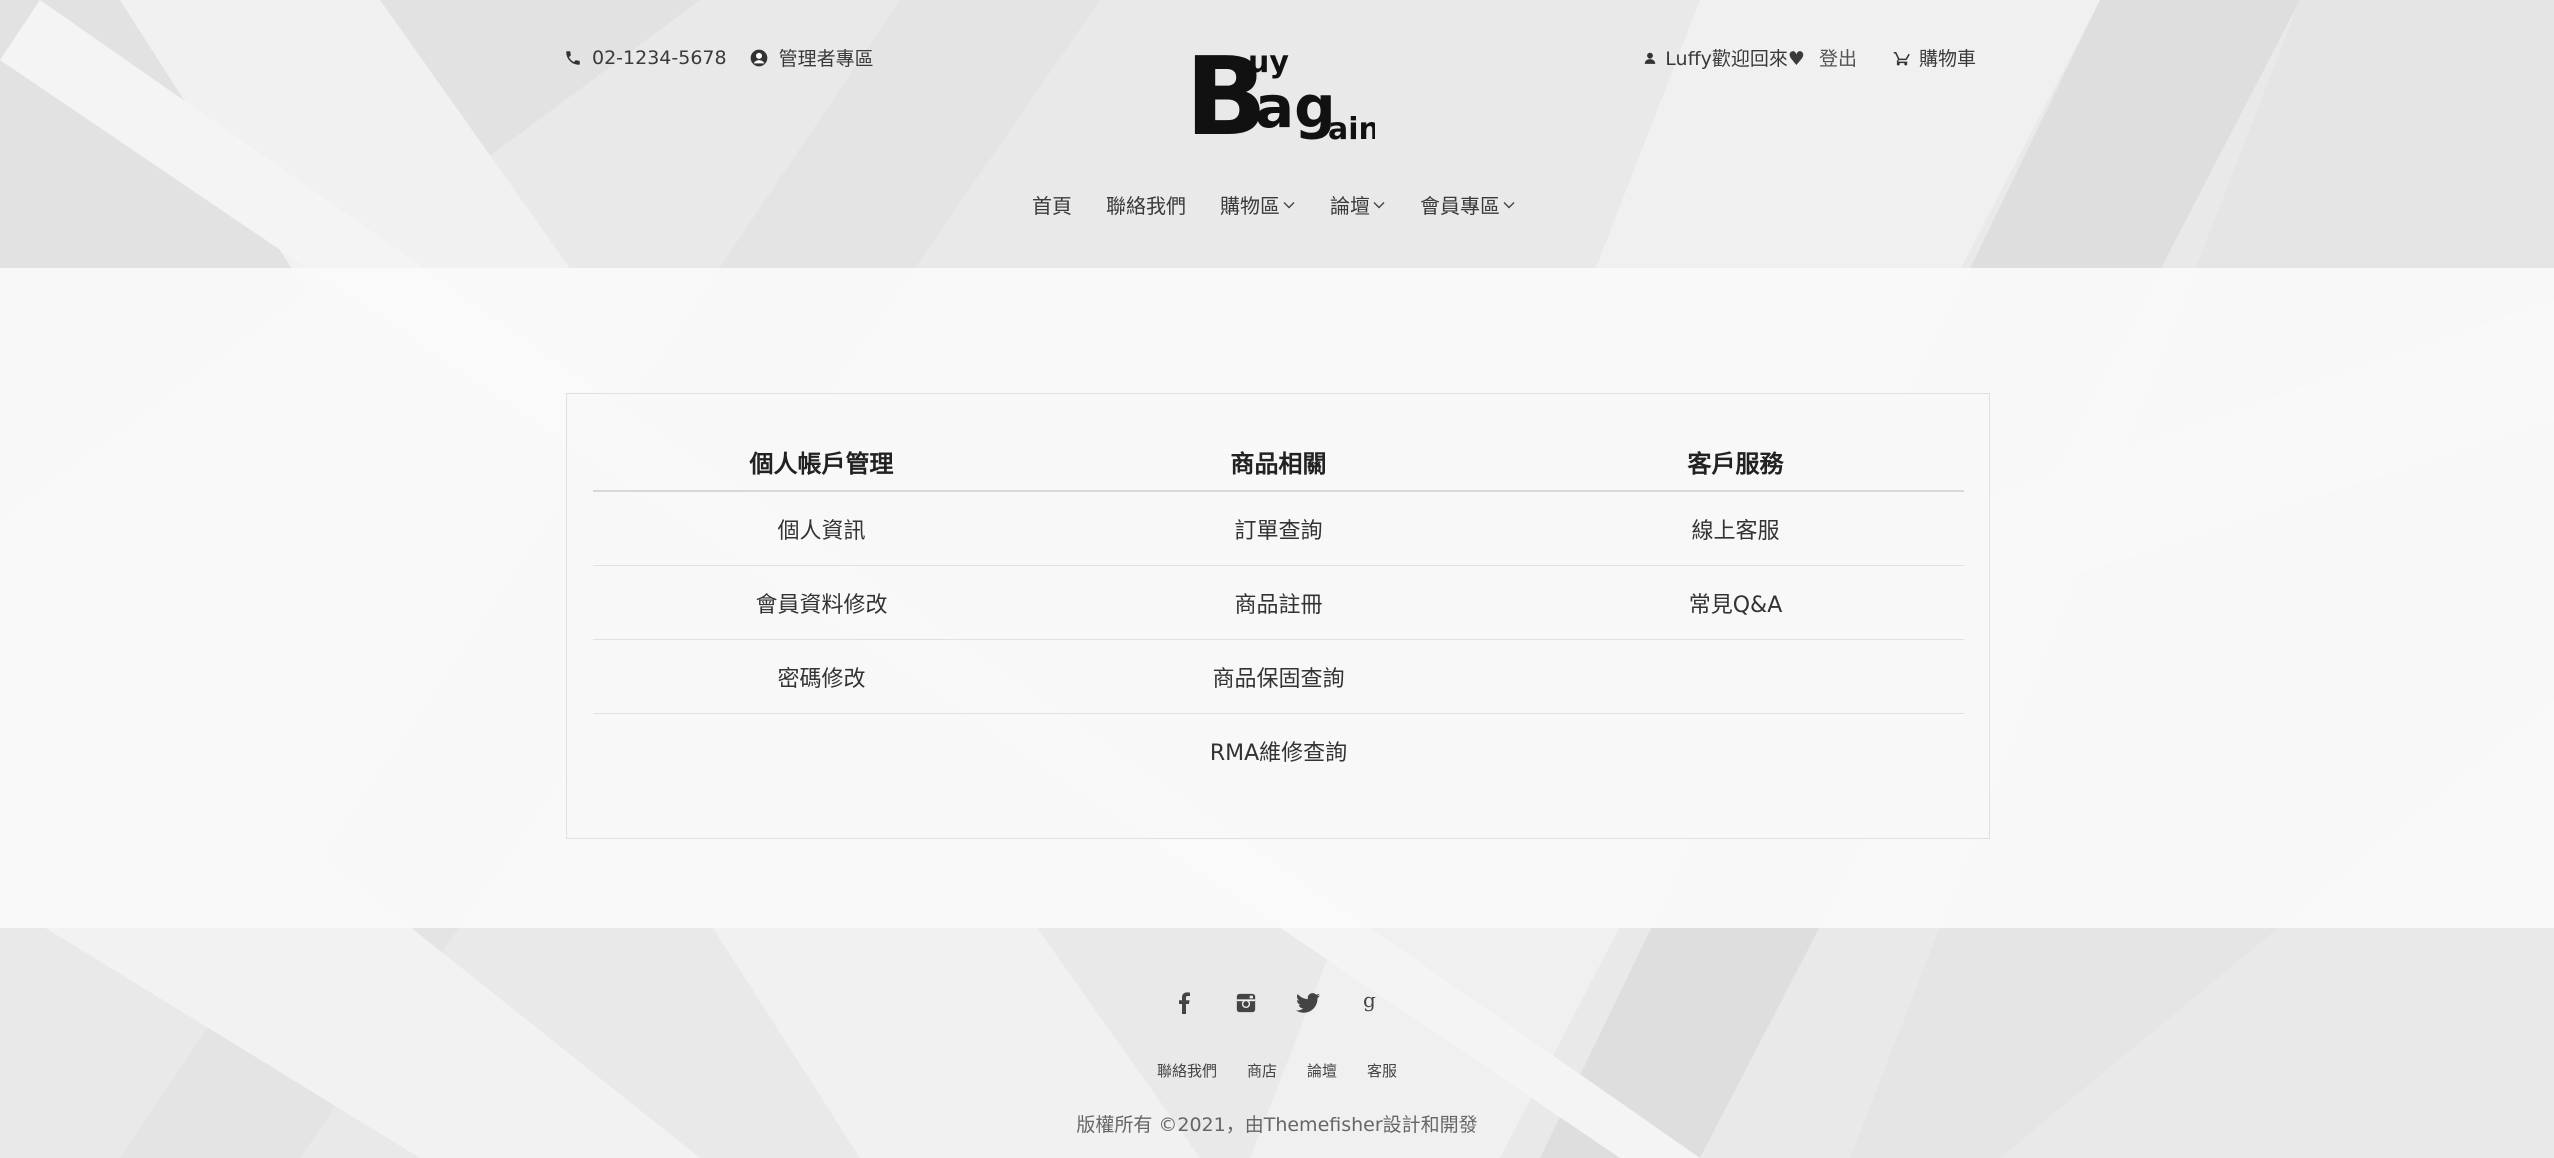 The image size is (2554, 1158). I want to click on site-logo: B uy ag ain, so click(1282, 97).